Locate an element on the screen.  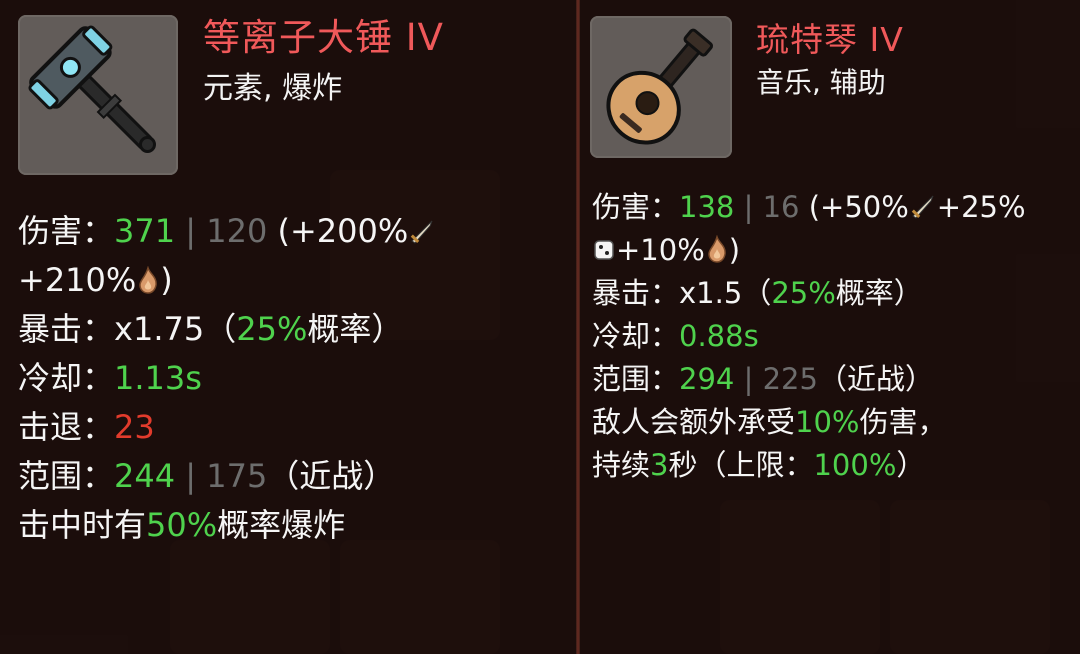
range-base: 175 is located at coordinates (237, 476).